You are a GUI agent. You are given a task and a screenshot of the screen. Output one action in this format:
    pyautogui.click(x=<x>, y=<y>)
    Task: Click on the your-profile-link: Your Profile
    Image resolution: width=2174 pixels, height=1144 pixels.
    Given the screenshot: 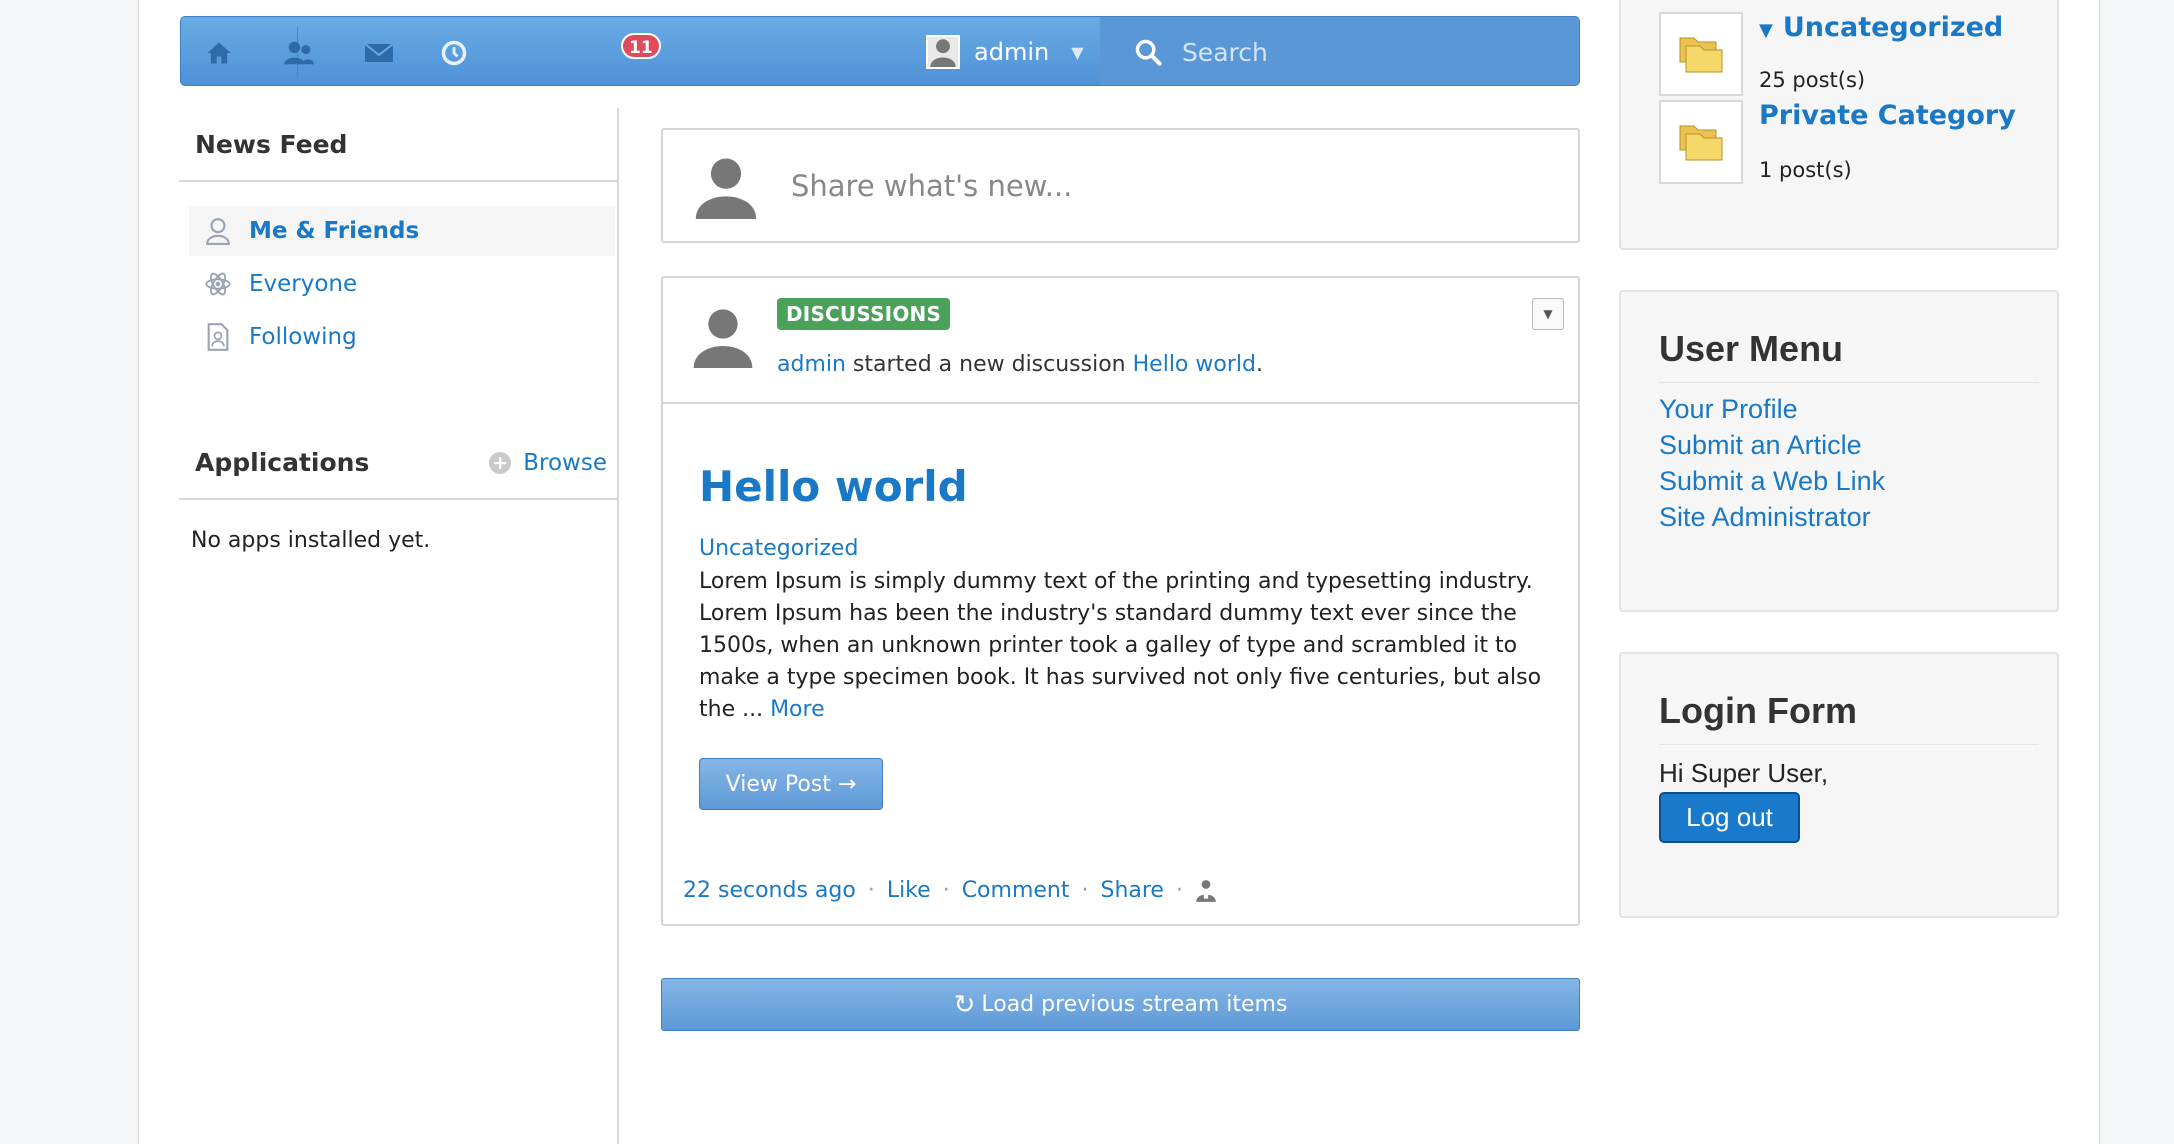 What is the action you would take?
    pyautogui.click(x=1728, y=409)
    